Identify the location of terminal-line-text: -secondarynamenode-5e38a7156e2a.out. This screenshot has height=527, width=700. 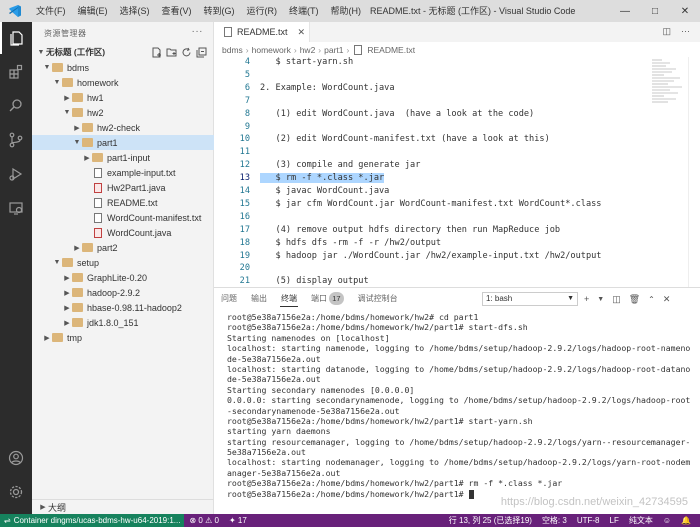
(313, 410).